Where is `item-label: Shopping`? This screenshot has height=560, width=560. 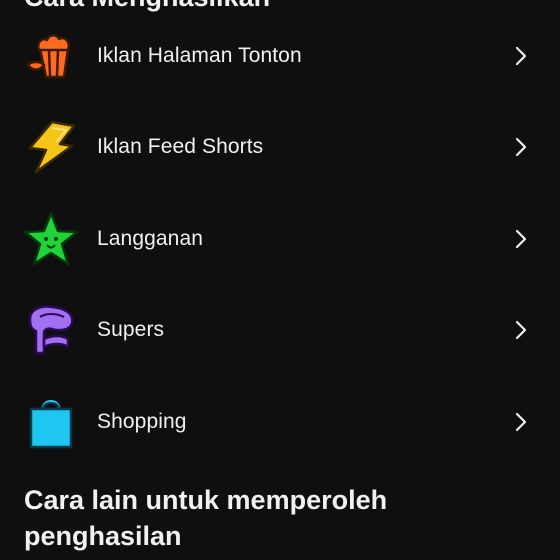
item-label: Shopping is located at coordinates (142, 421).